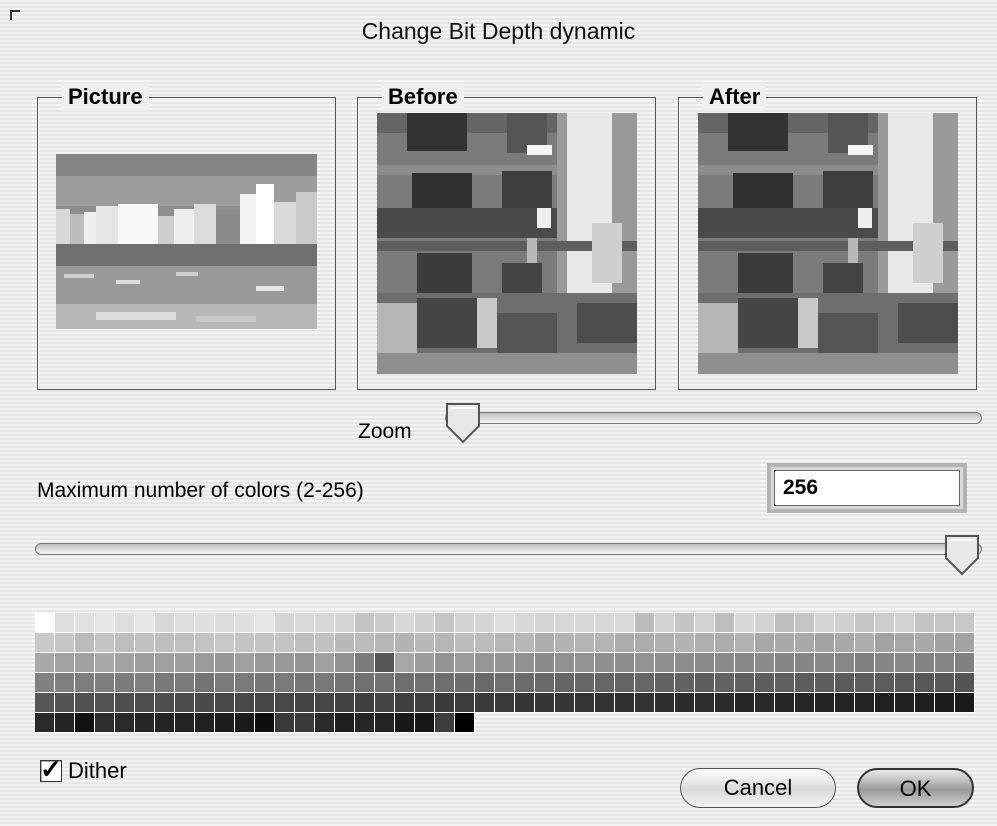  What do you see at coordinates (758, 788) in the screenshot?
I see `cancel-button: Cancel` at bounding box center [758, 788].